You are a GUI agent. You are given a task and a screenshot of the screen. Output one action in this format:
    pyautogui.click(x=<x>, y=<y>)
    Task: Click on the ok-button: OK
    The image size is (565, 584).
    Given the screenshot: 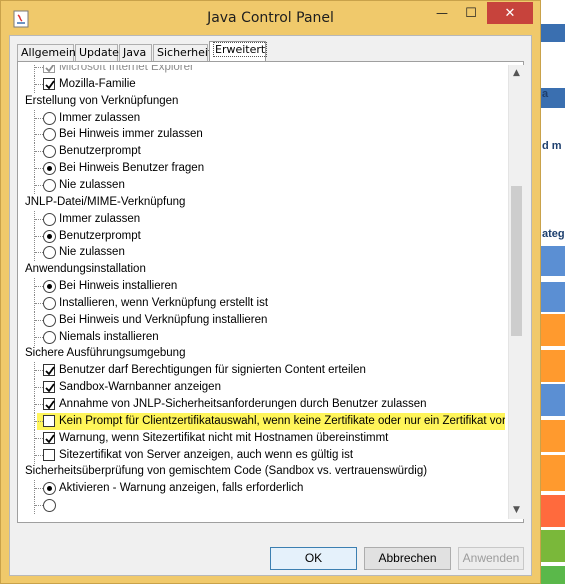 What is the action you would take?
    pyautogui.click(x=313, y=558)
    